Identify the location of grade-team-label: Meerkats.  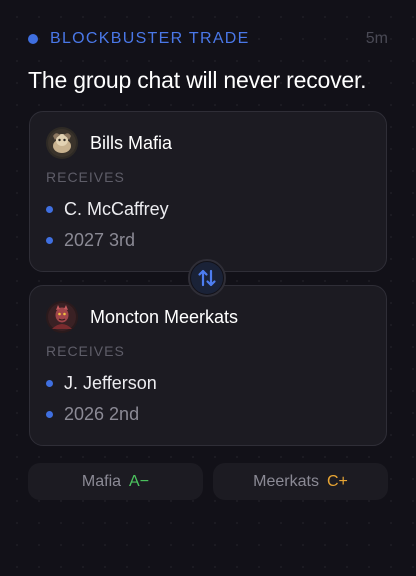
(286, 481).